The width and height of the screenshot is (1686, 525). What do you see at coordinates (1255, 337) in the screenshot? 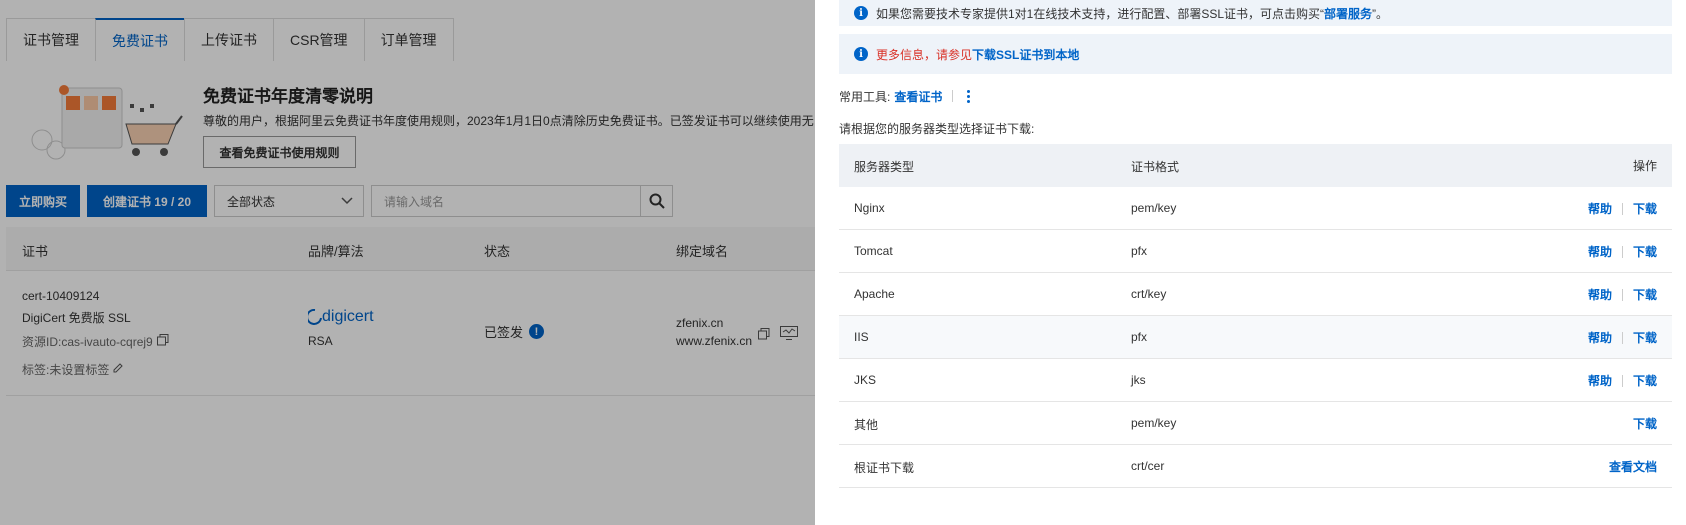
I see `table-row: IIS pfx 帮助 下载` at bounding box center [1255, 337].